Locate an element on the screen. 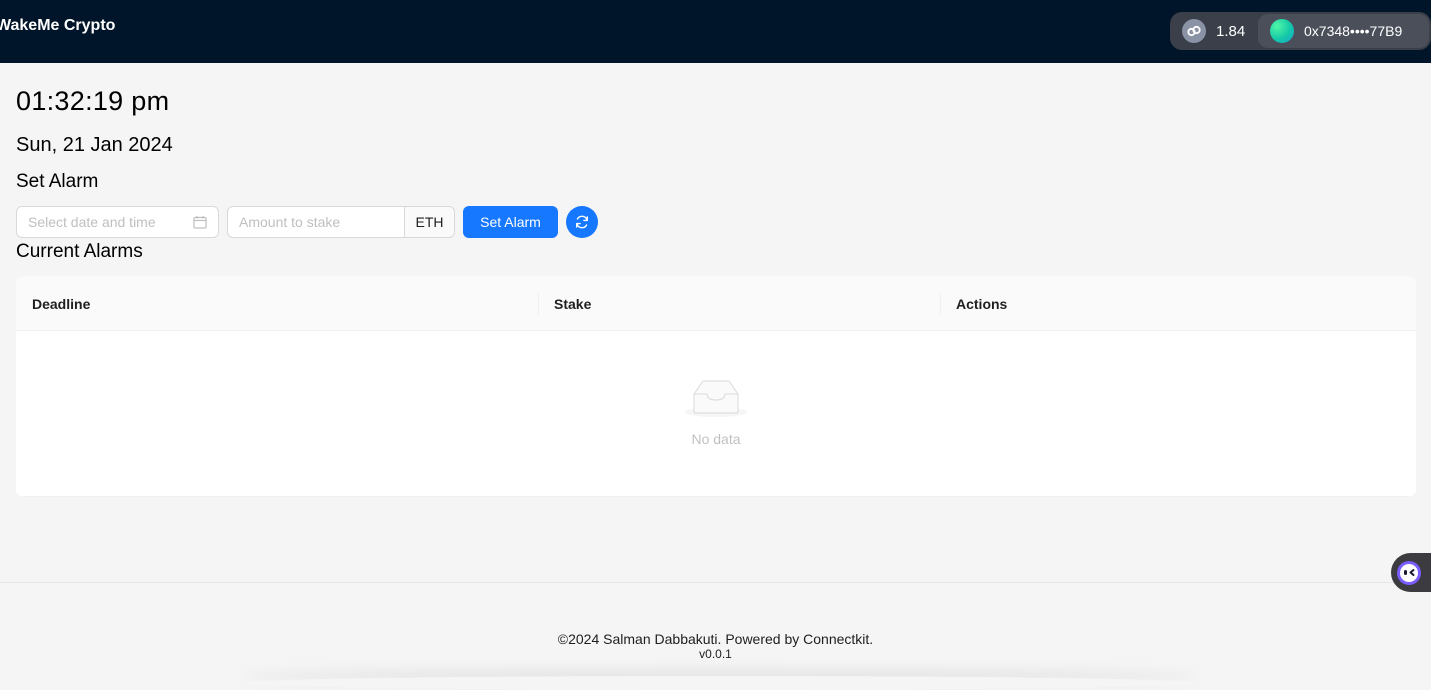 The width and height of the screenshot is (1431, 690). floating-assistant-button is located at coordinates (1411, 572).